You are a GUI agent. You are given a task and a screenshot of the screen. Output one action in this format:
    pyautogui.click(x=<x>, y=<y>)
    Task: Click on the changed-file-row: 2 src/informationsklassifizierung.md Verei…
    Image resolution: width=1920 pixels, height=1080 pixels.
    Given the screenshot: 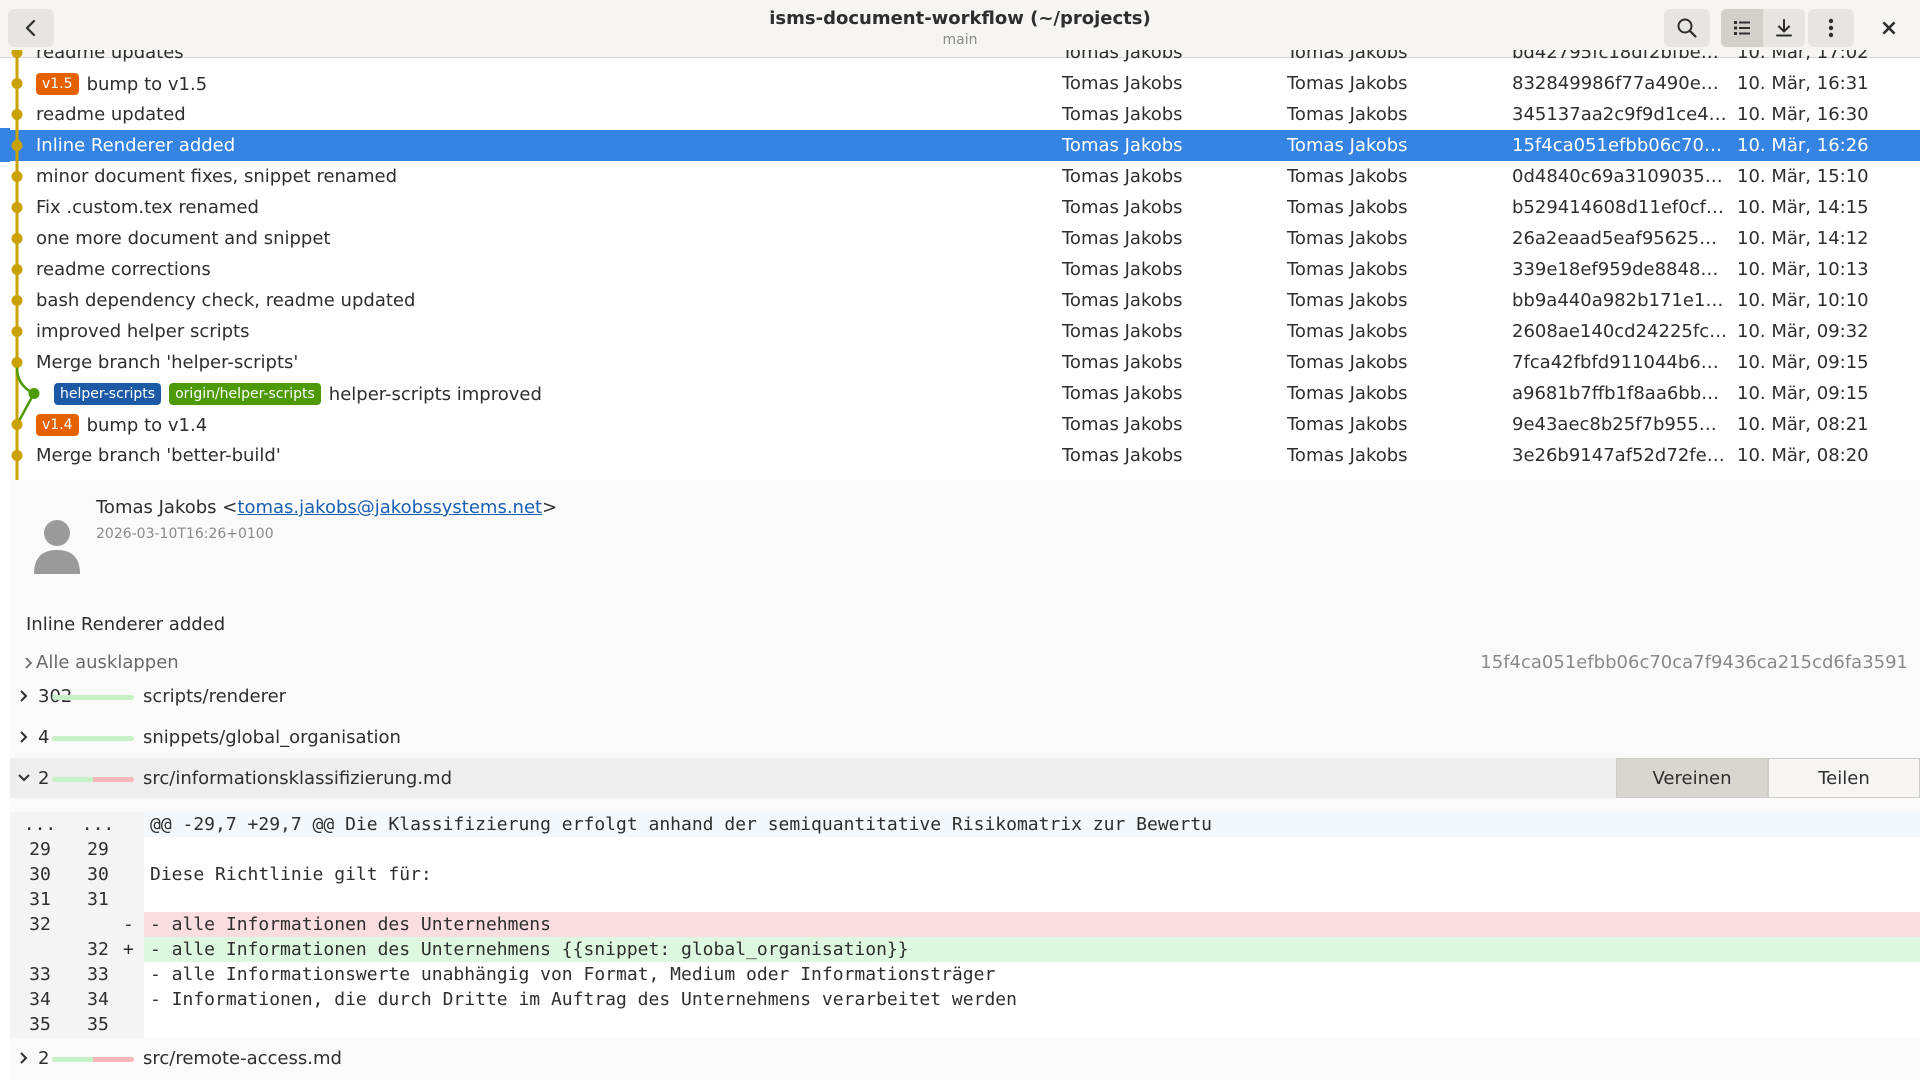 What is the action you would take?
    pyautogui.click(x=965, y=778)
    